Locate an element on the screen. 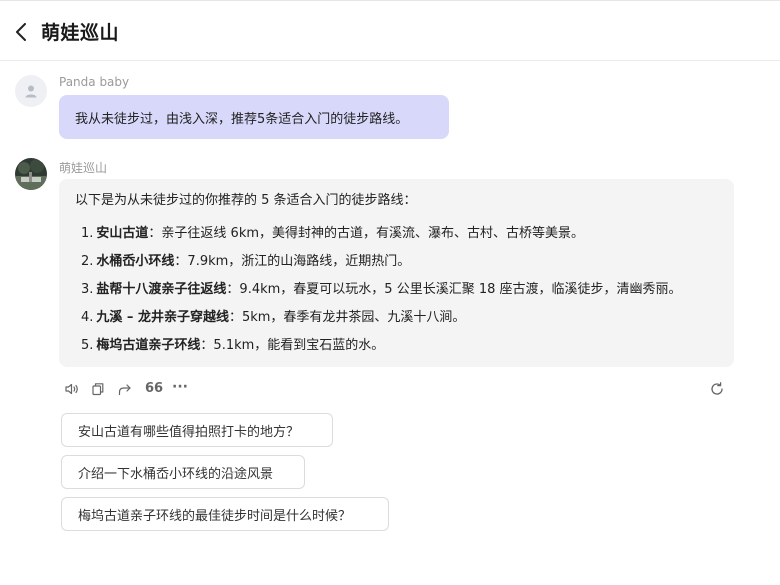 Image resolution: width=780 pixels, height=585 pixels. list-item: 4. 九溪 – 龙井亲子穿越线：5km，春季有龙井茶园、九溪十八涧。 is located at coordinates (399, 318).